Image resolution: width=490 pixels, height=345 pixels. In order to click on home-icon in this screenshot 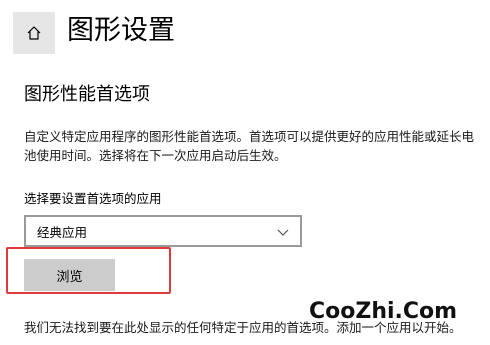, I will do `click(34, 33)`.